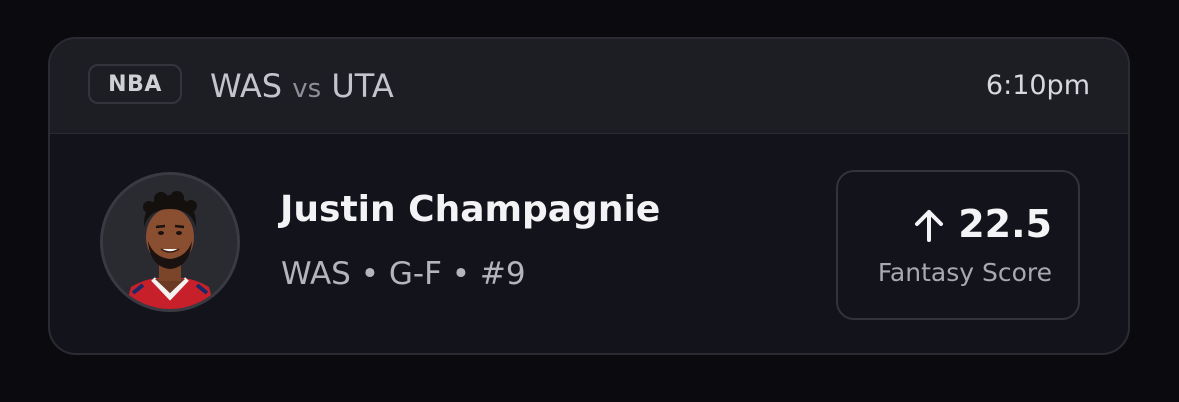  Describe the element at coordinates (246, 86) in the screenshot. I see `home-team: WAS` at that location.